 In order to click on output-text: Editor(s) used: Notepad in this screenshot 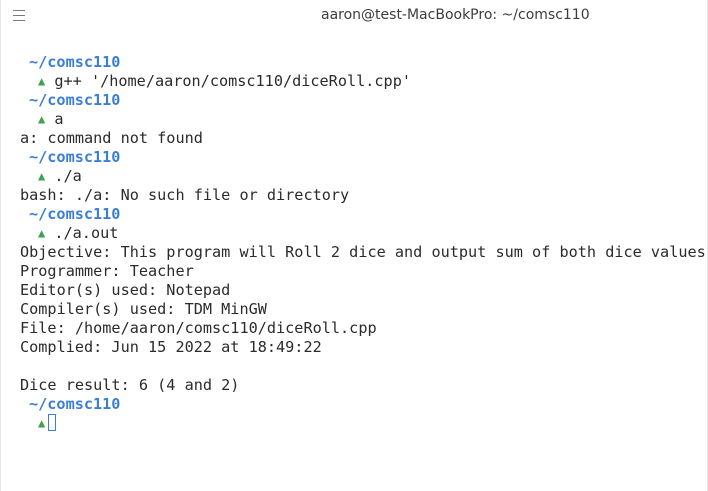, I will do `click(125, 290)`.